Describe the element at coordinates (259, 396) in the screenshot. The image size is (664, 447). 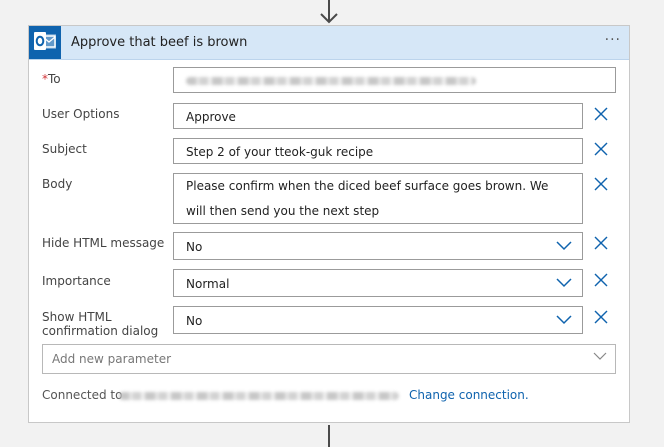
I see `redacted-account` at that location.